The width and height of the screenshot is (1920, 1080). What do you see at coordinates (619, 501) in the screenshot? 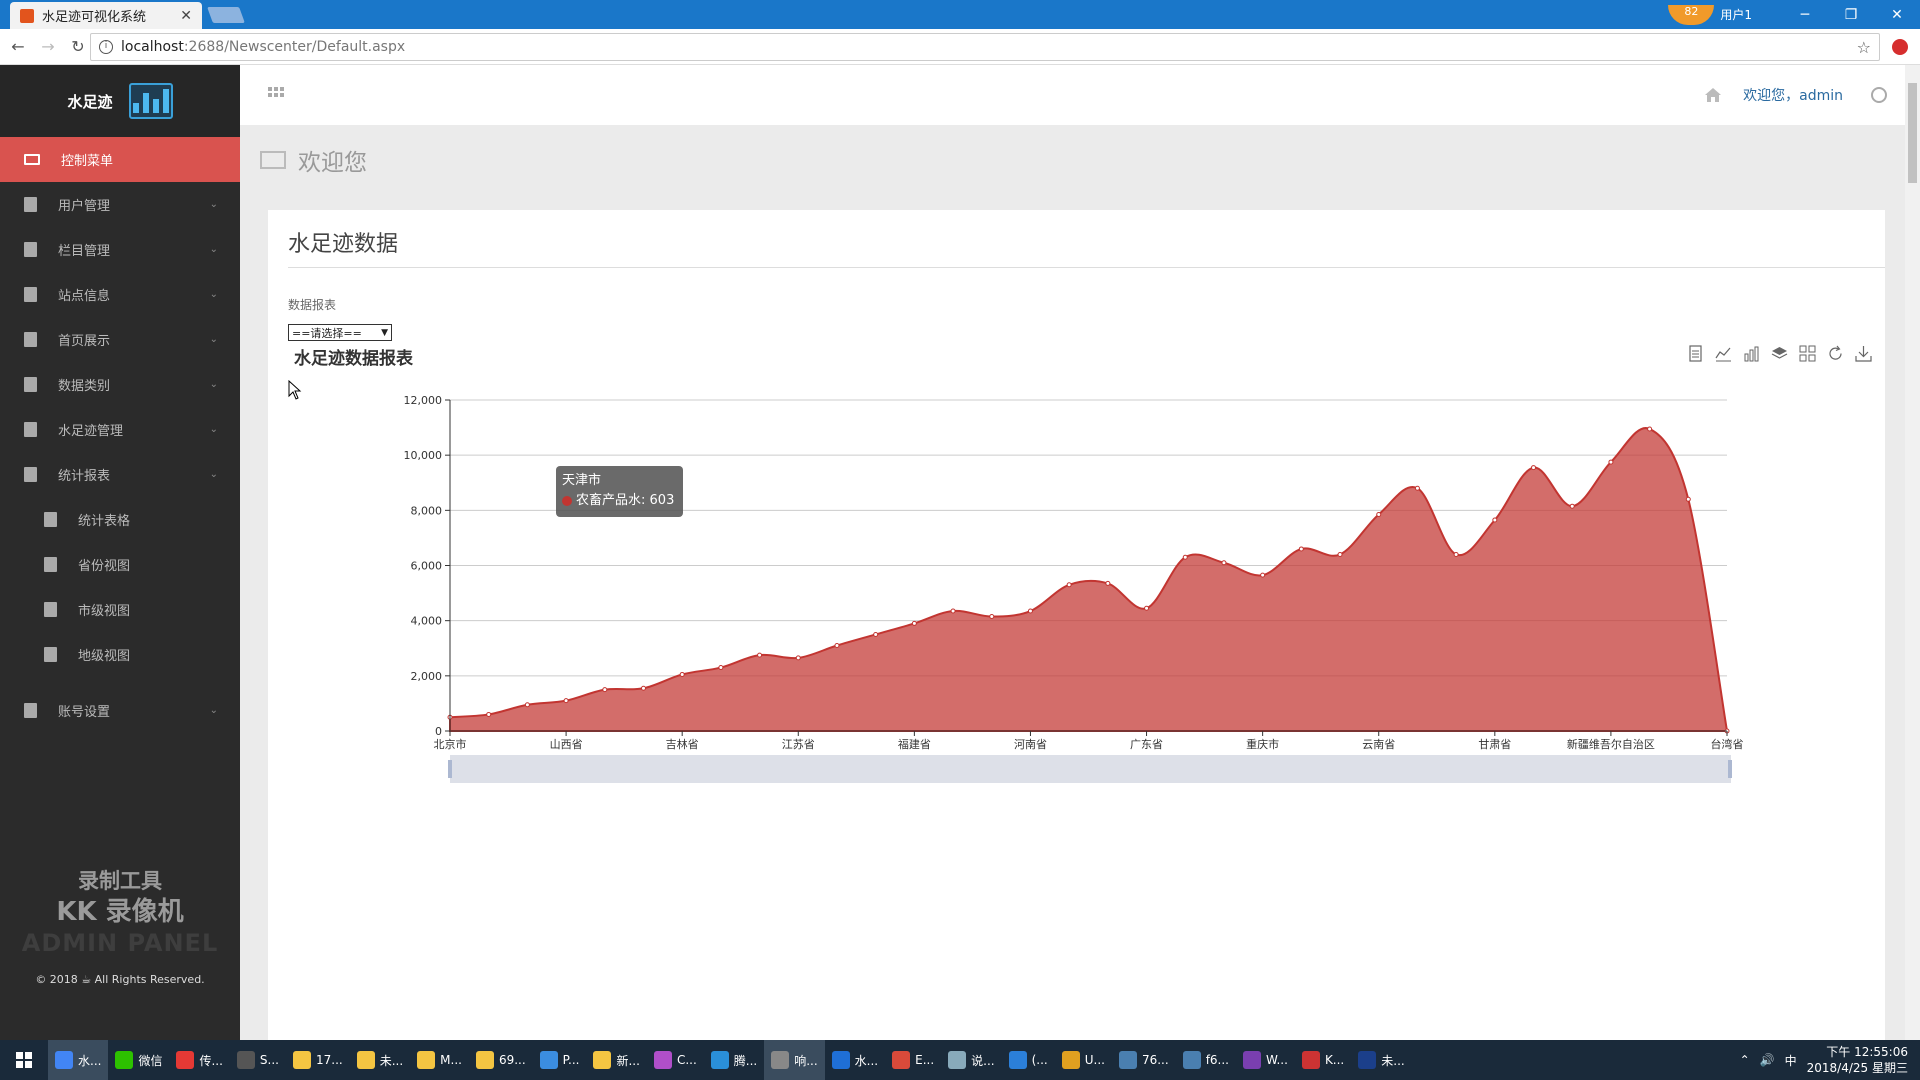
I see `tooltip-row: 农畜产品水: 603` at bounding box center [619, 501].